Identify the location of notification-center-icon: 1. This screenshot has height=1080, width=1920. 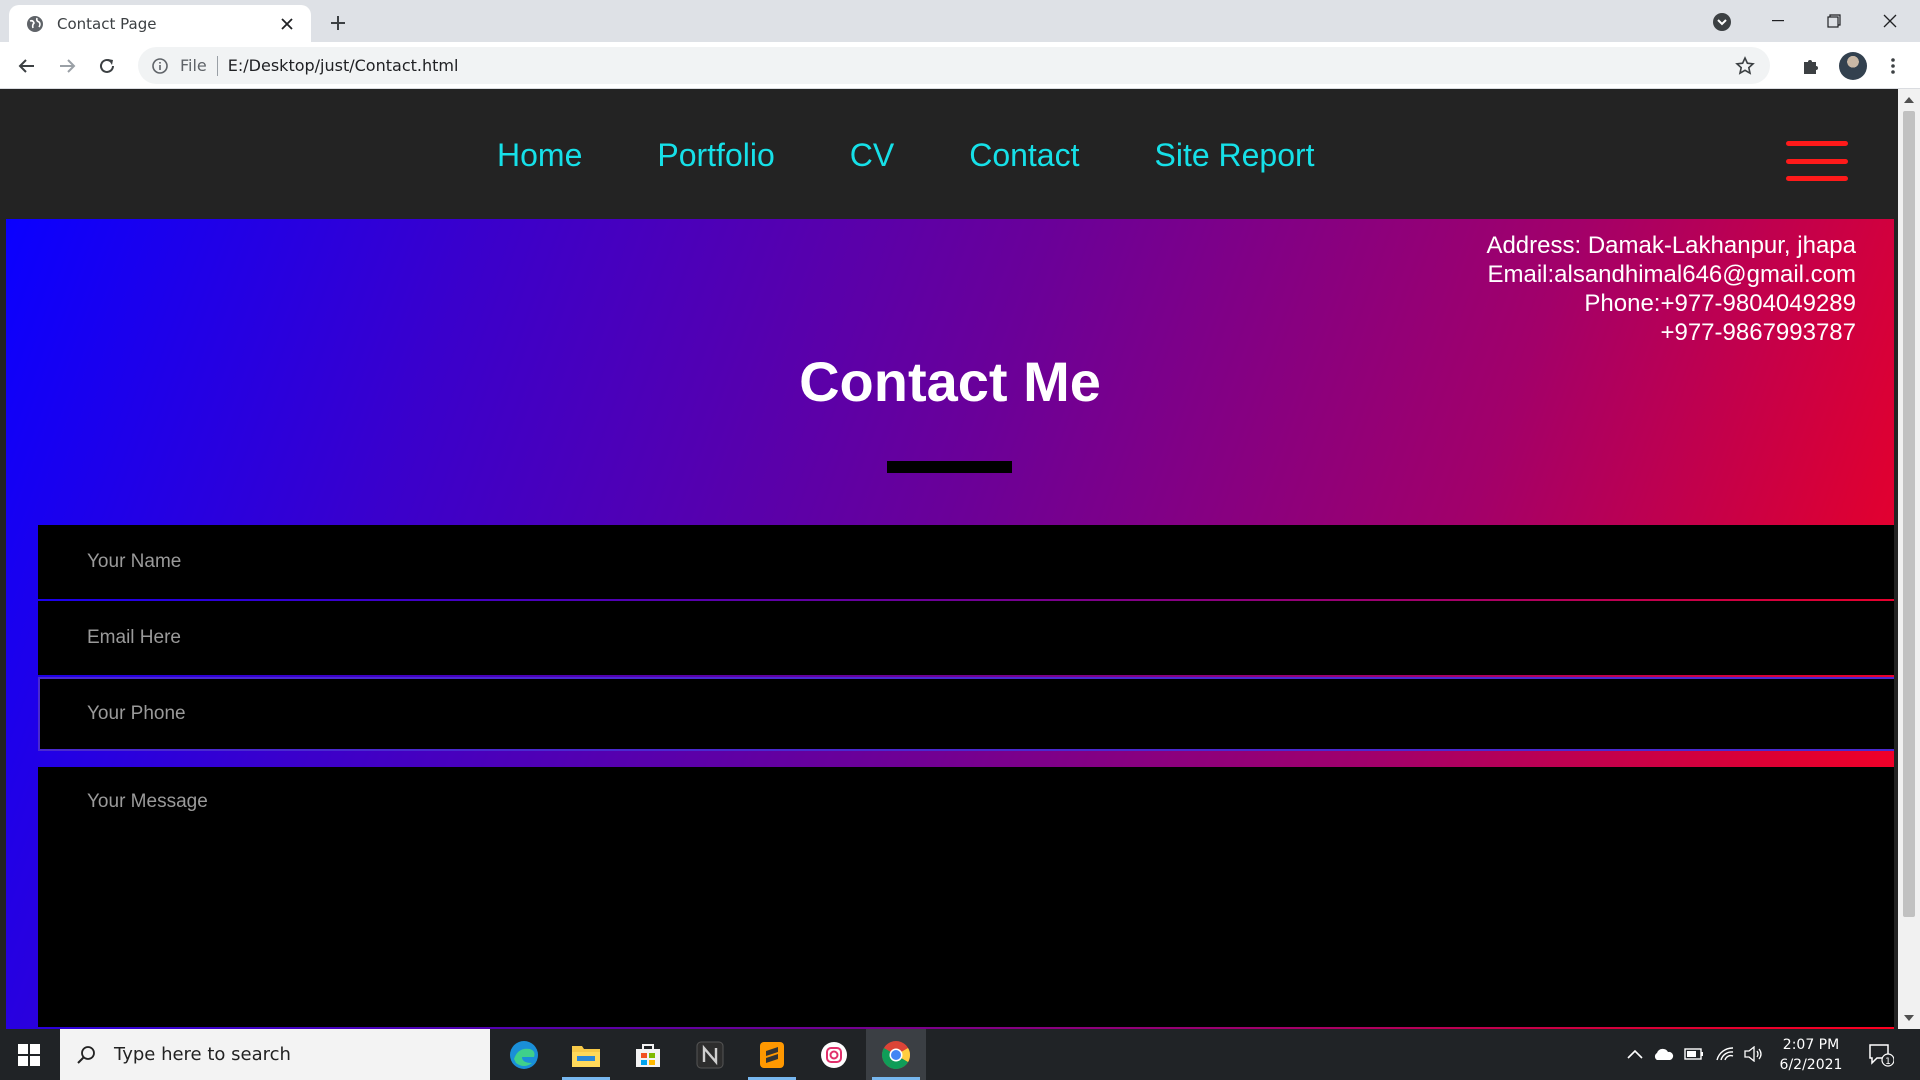
(1881, 1055).